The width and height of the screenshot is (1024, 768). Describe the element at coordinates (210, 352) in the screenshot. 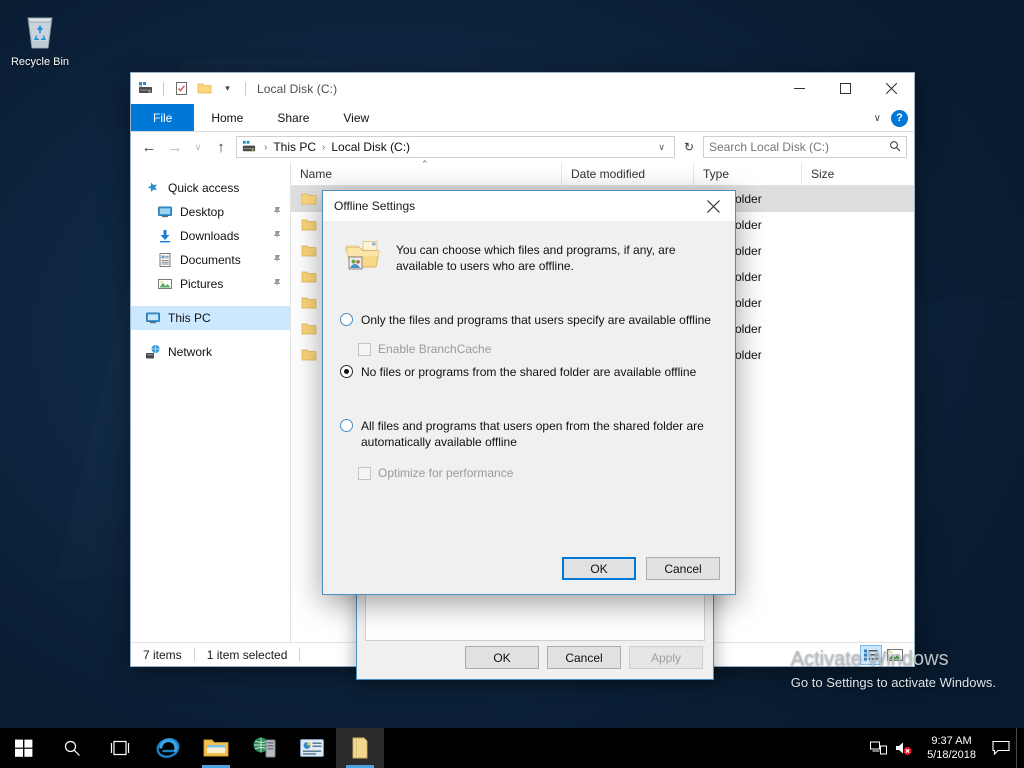

I see `sidebar-item-network: Network` at that location.